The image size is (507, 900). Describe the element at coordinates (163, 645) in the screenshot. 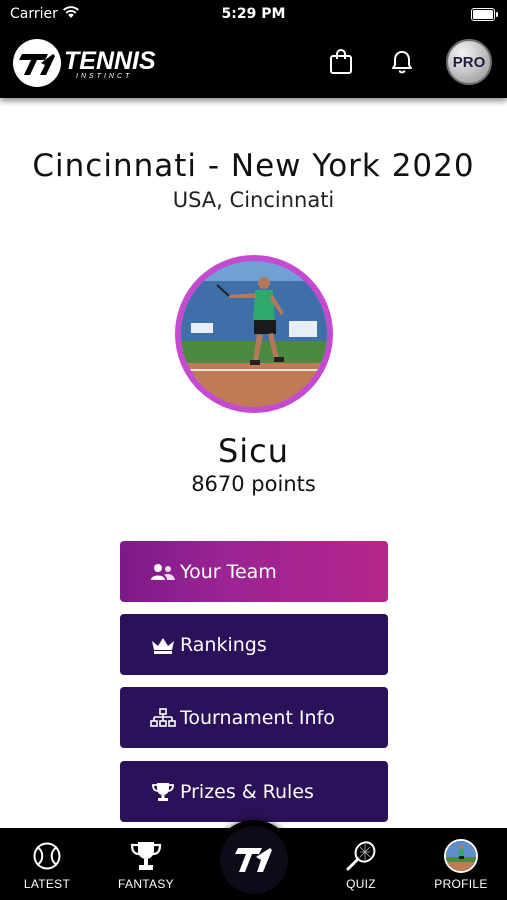

I see `crown-icon` at that location.